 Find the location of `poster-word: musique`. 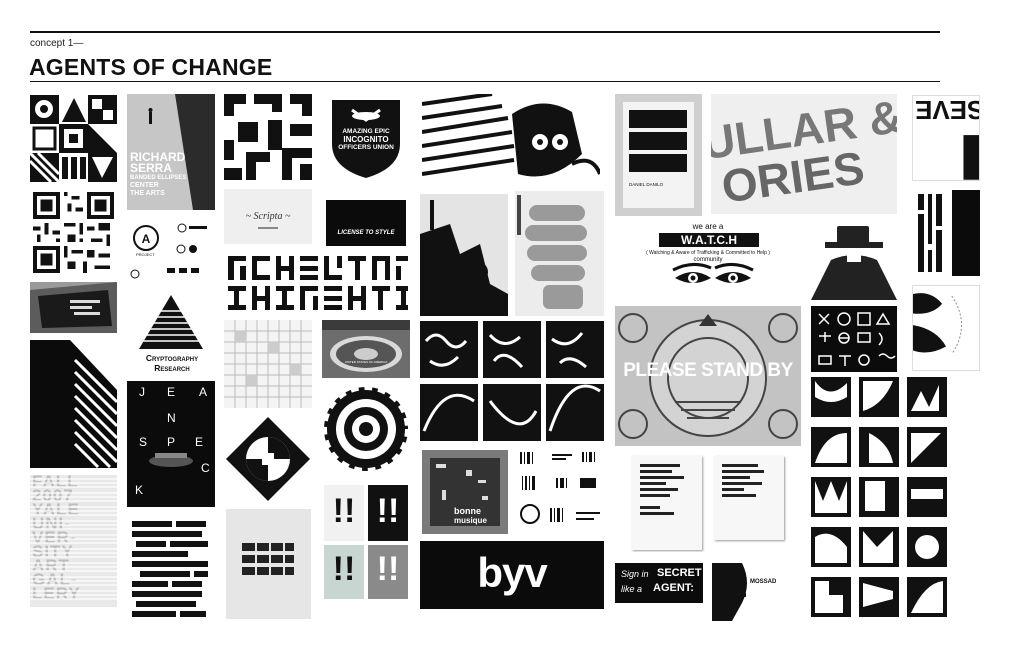

poster-word: musique is located at coordinates (470, 520).